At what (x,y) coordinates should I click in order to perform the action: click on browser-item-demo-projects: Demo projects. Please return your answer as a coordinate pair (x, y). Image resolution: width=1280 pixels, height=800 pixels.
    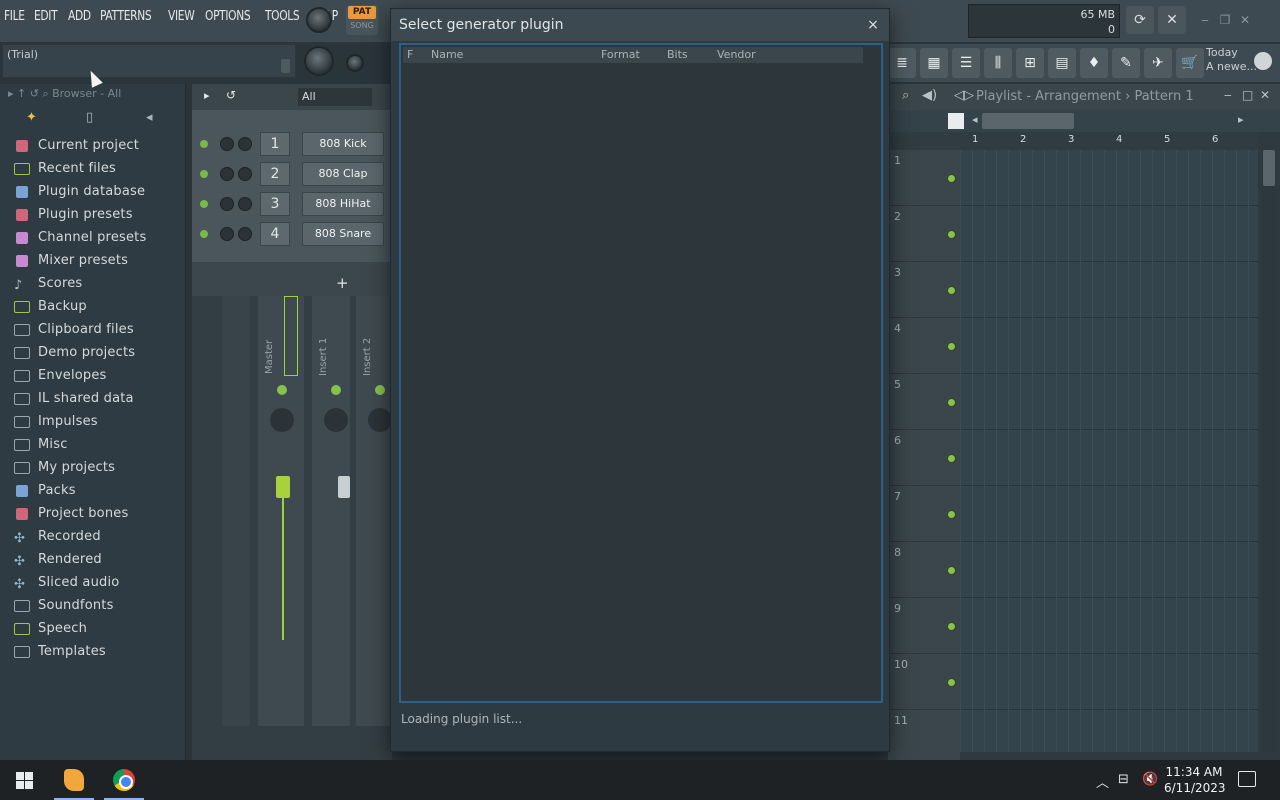
    Looking at the image, I should click on (99, 352).